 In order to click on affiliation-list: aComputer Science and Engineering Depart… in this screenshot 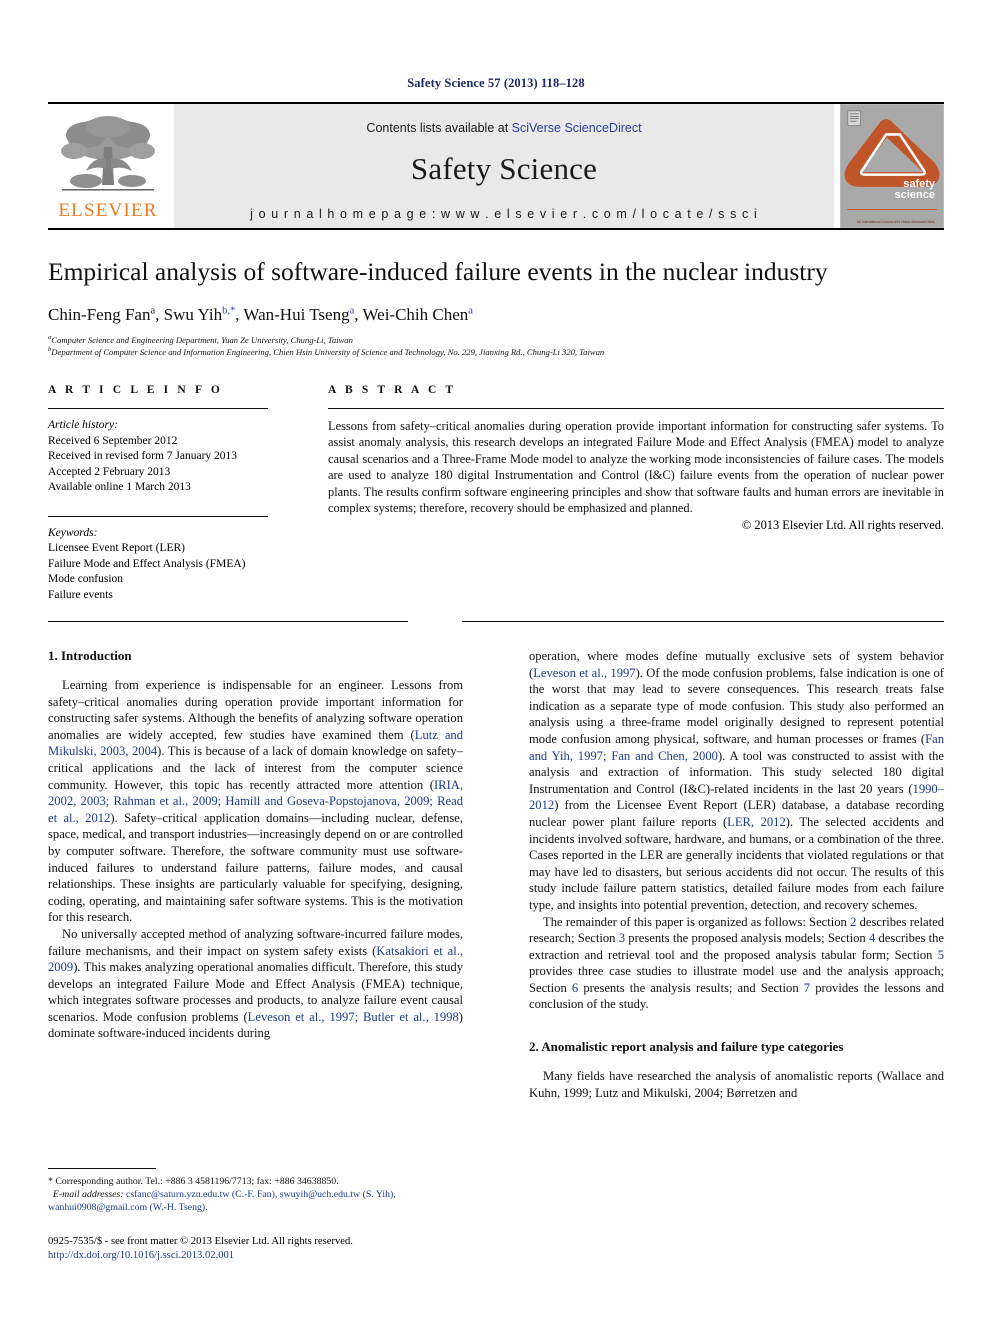, I will do `click(496, 346)`.